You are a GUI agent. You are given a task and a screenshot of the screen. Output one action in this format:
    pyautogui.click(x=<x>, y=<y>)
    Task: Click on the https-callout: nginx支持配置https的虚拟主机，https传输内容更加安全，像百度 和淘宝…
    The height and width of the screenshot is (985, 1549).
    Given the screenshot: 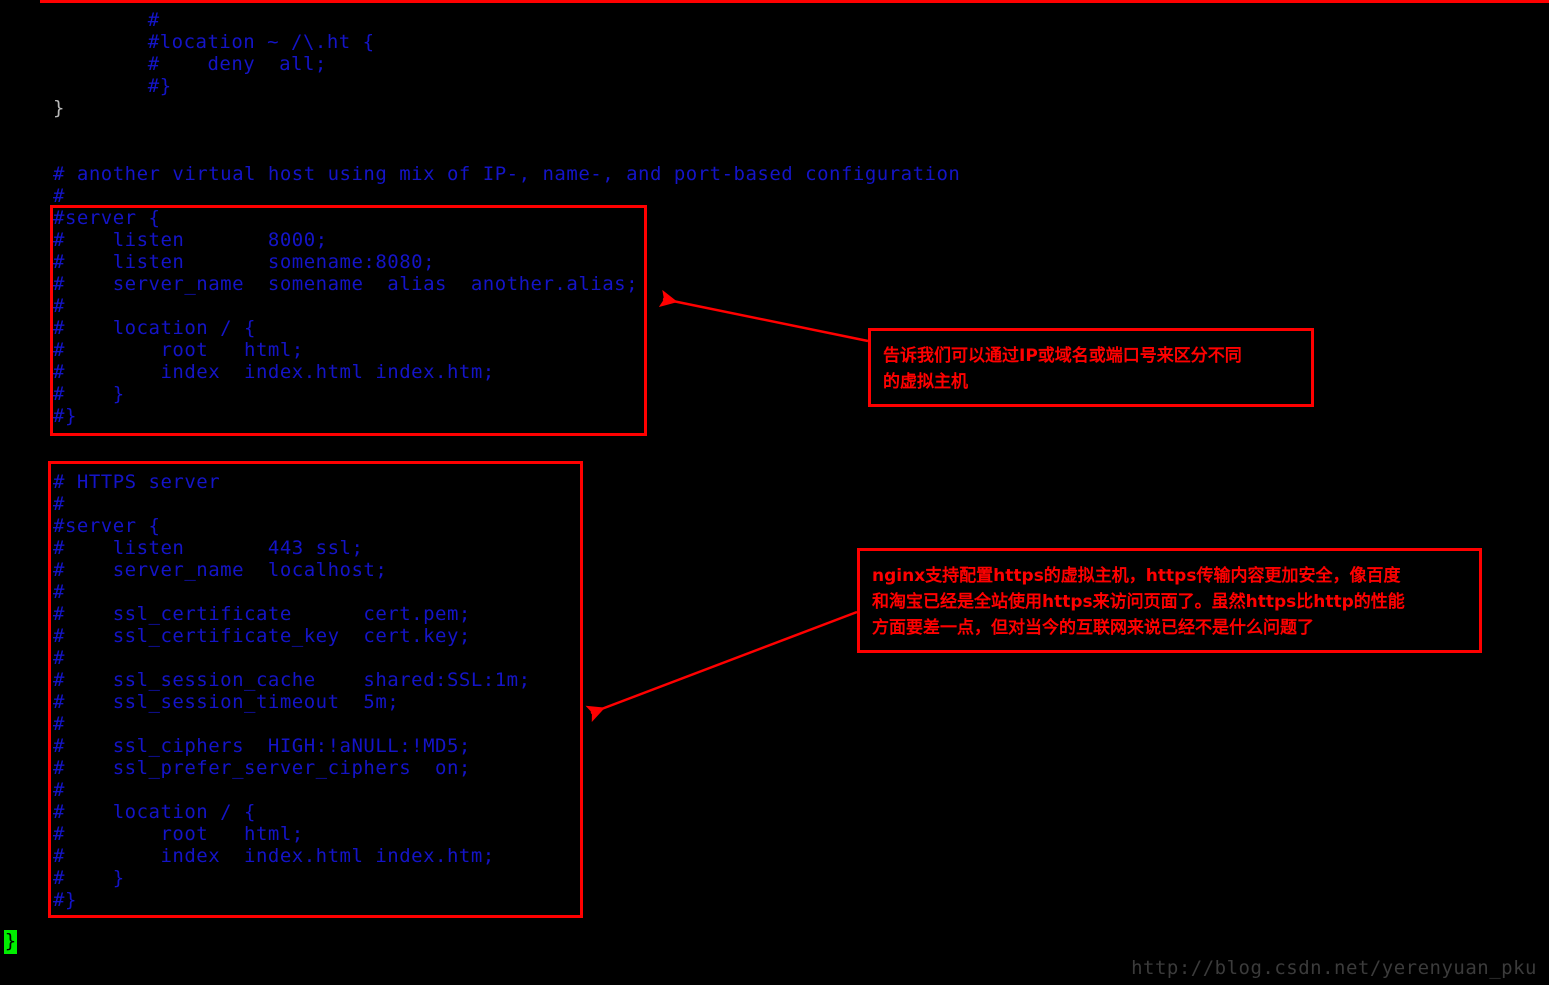 What is the action you would take?
    pyautogui.click(x=1169, y=600)
    